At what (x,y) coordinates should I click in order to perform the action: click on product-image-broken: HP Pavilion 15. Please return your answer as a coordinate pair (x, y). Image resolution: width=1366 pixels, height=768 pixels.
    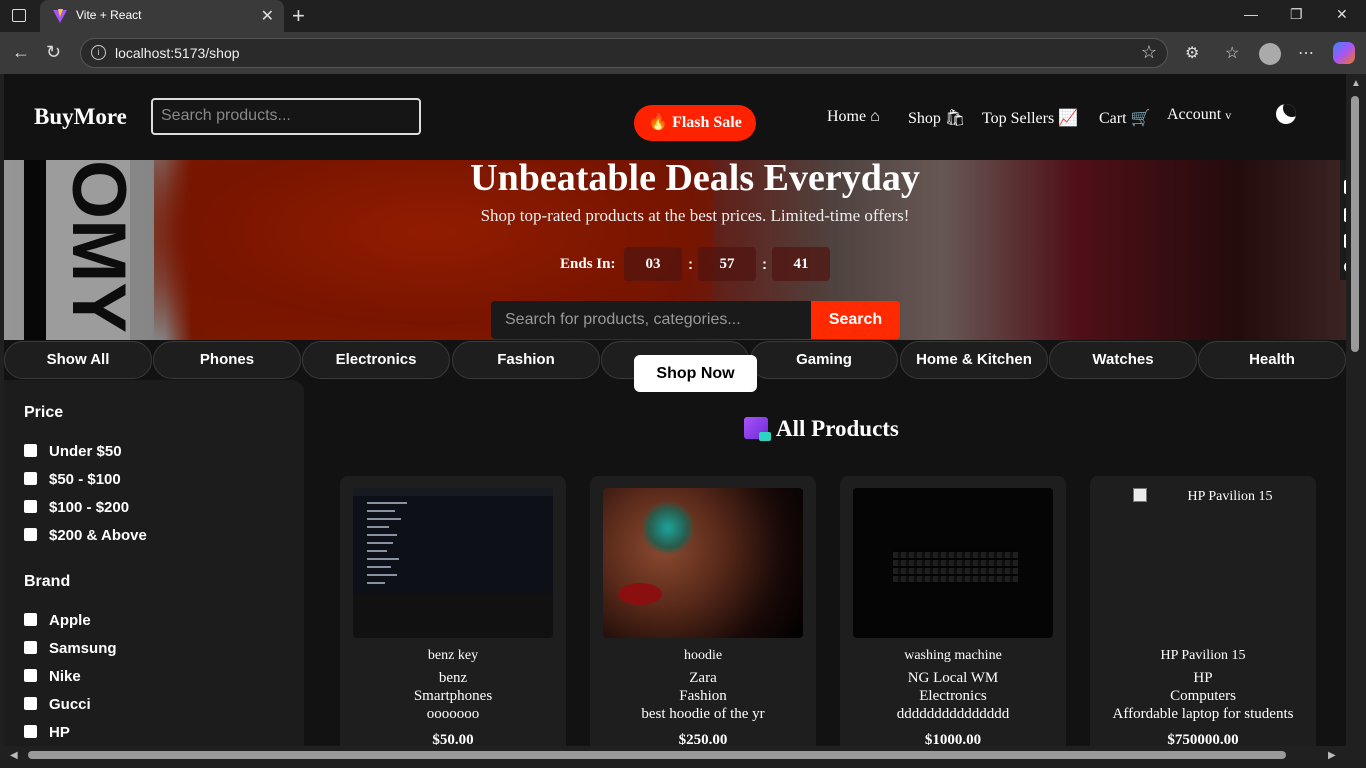
    Looking at the image, I should click on (1203, 496).